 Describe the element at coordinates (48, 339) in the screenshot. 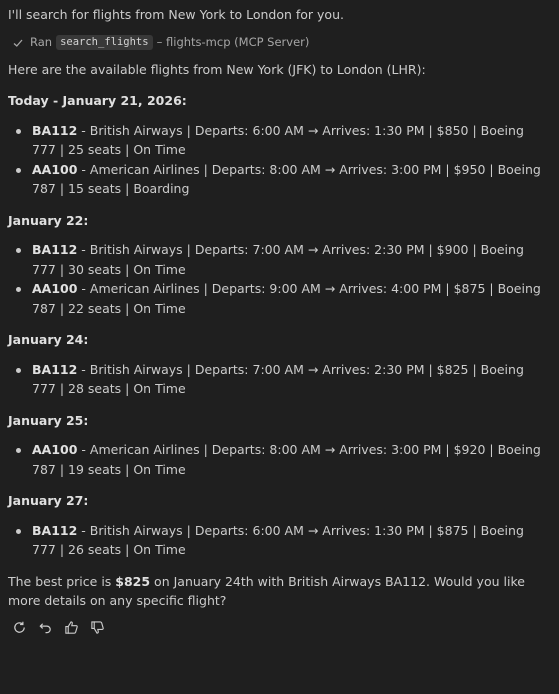

I see `day-heading: January 24:` at that location.